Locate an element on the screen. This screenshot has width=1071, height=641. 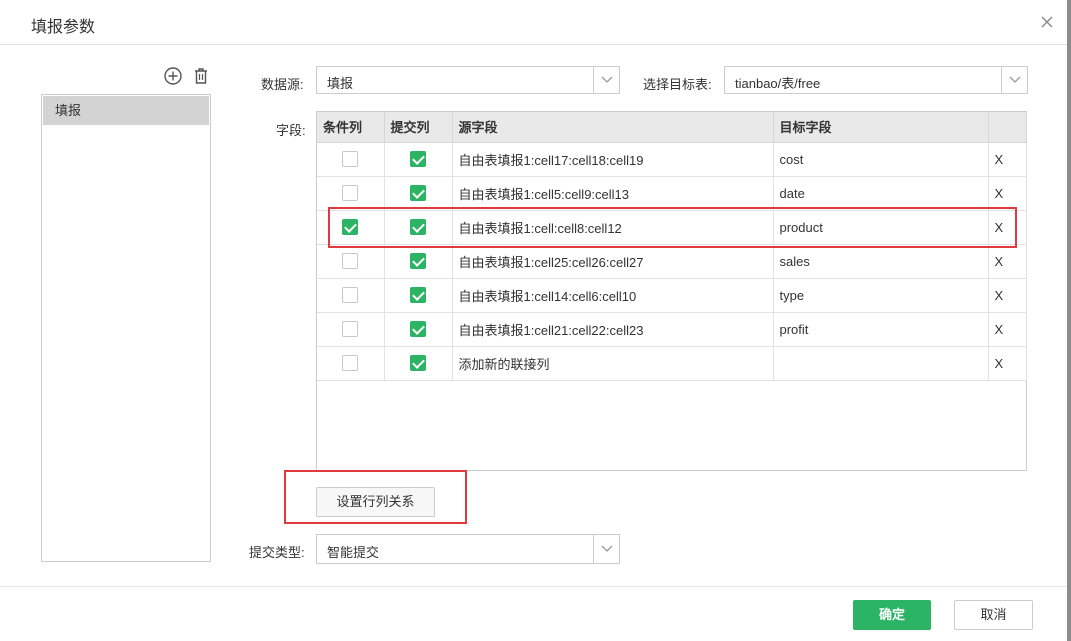
table-header-row: 条件列 提交列 源字段 目标字段 is located at coordinates (672, 127).